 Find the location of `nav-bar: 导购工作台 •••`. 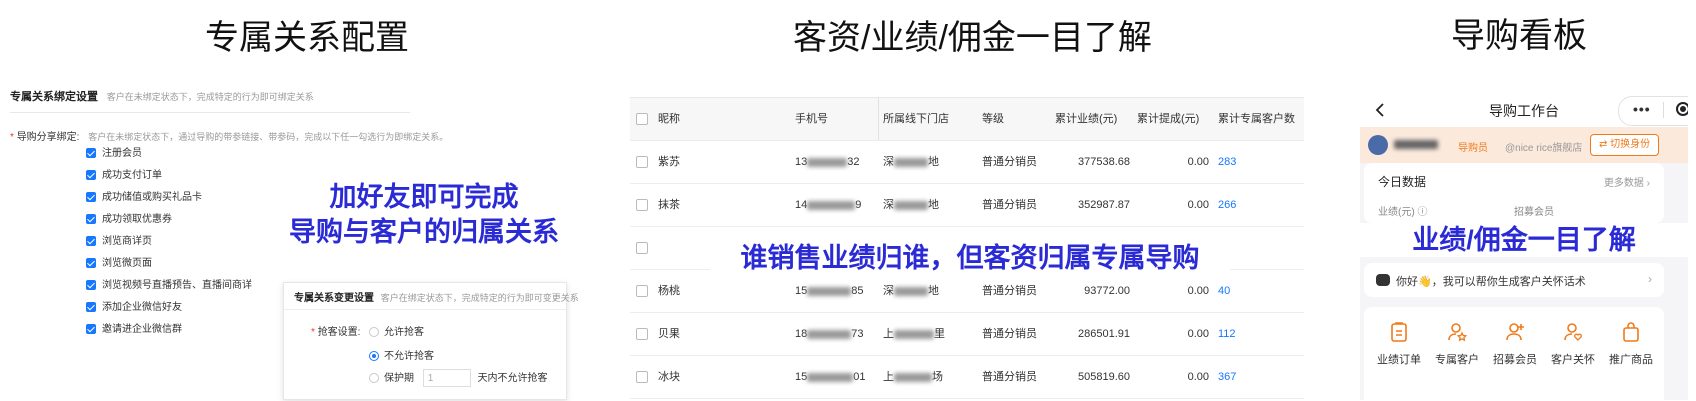

nav-bar: 导购工作台 ••• is located at coordinates (1524, 110).